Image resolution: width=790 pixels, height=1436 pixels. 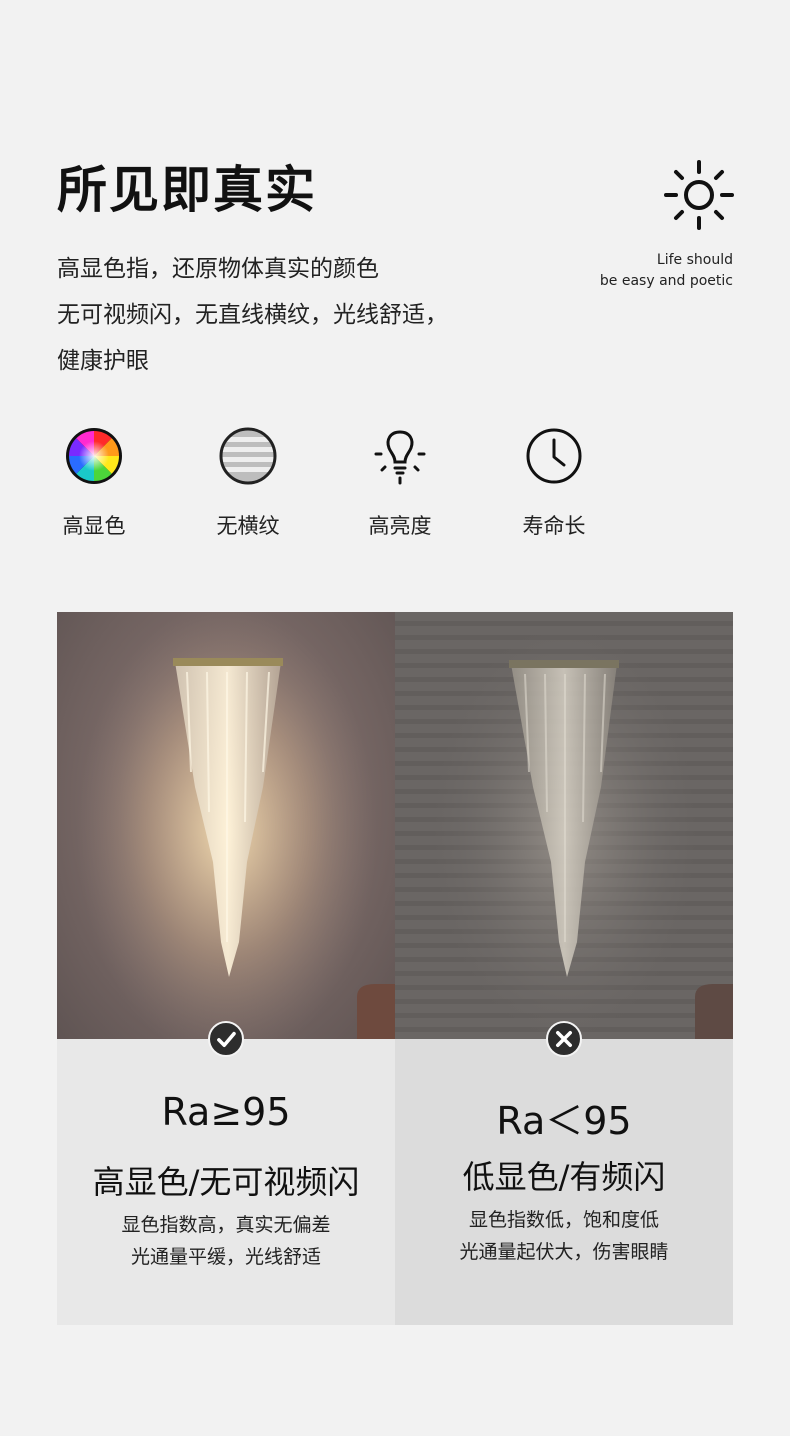 What do you see at coordinates (248, 526) in the screenshot?
I see `feature-label: 无横纹` at bounding box center [248, 526].